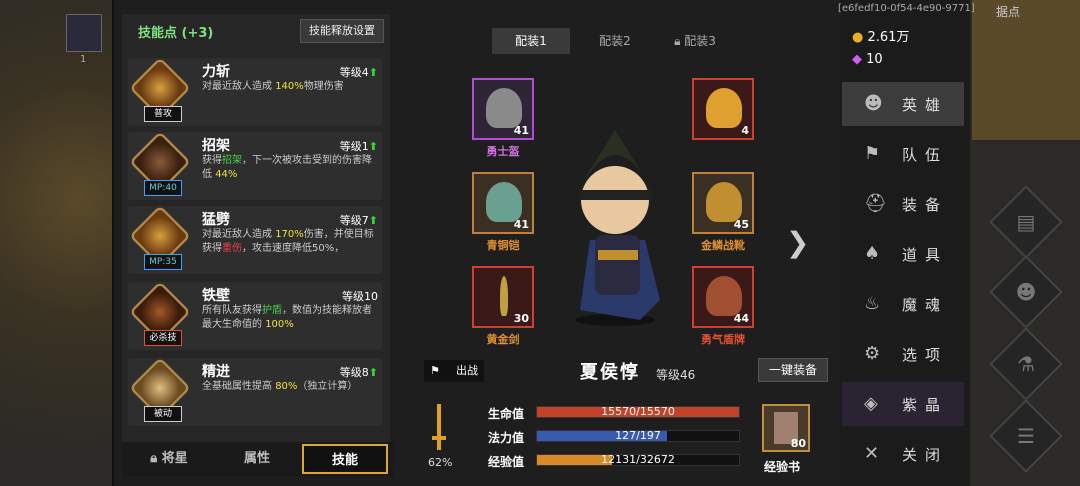  I want to click on skill-name: 招架, so click(216, 146).